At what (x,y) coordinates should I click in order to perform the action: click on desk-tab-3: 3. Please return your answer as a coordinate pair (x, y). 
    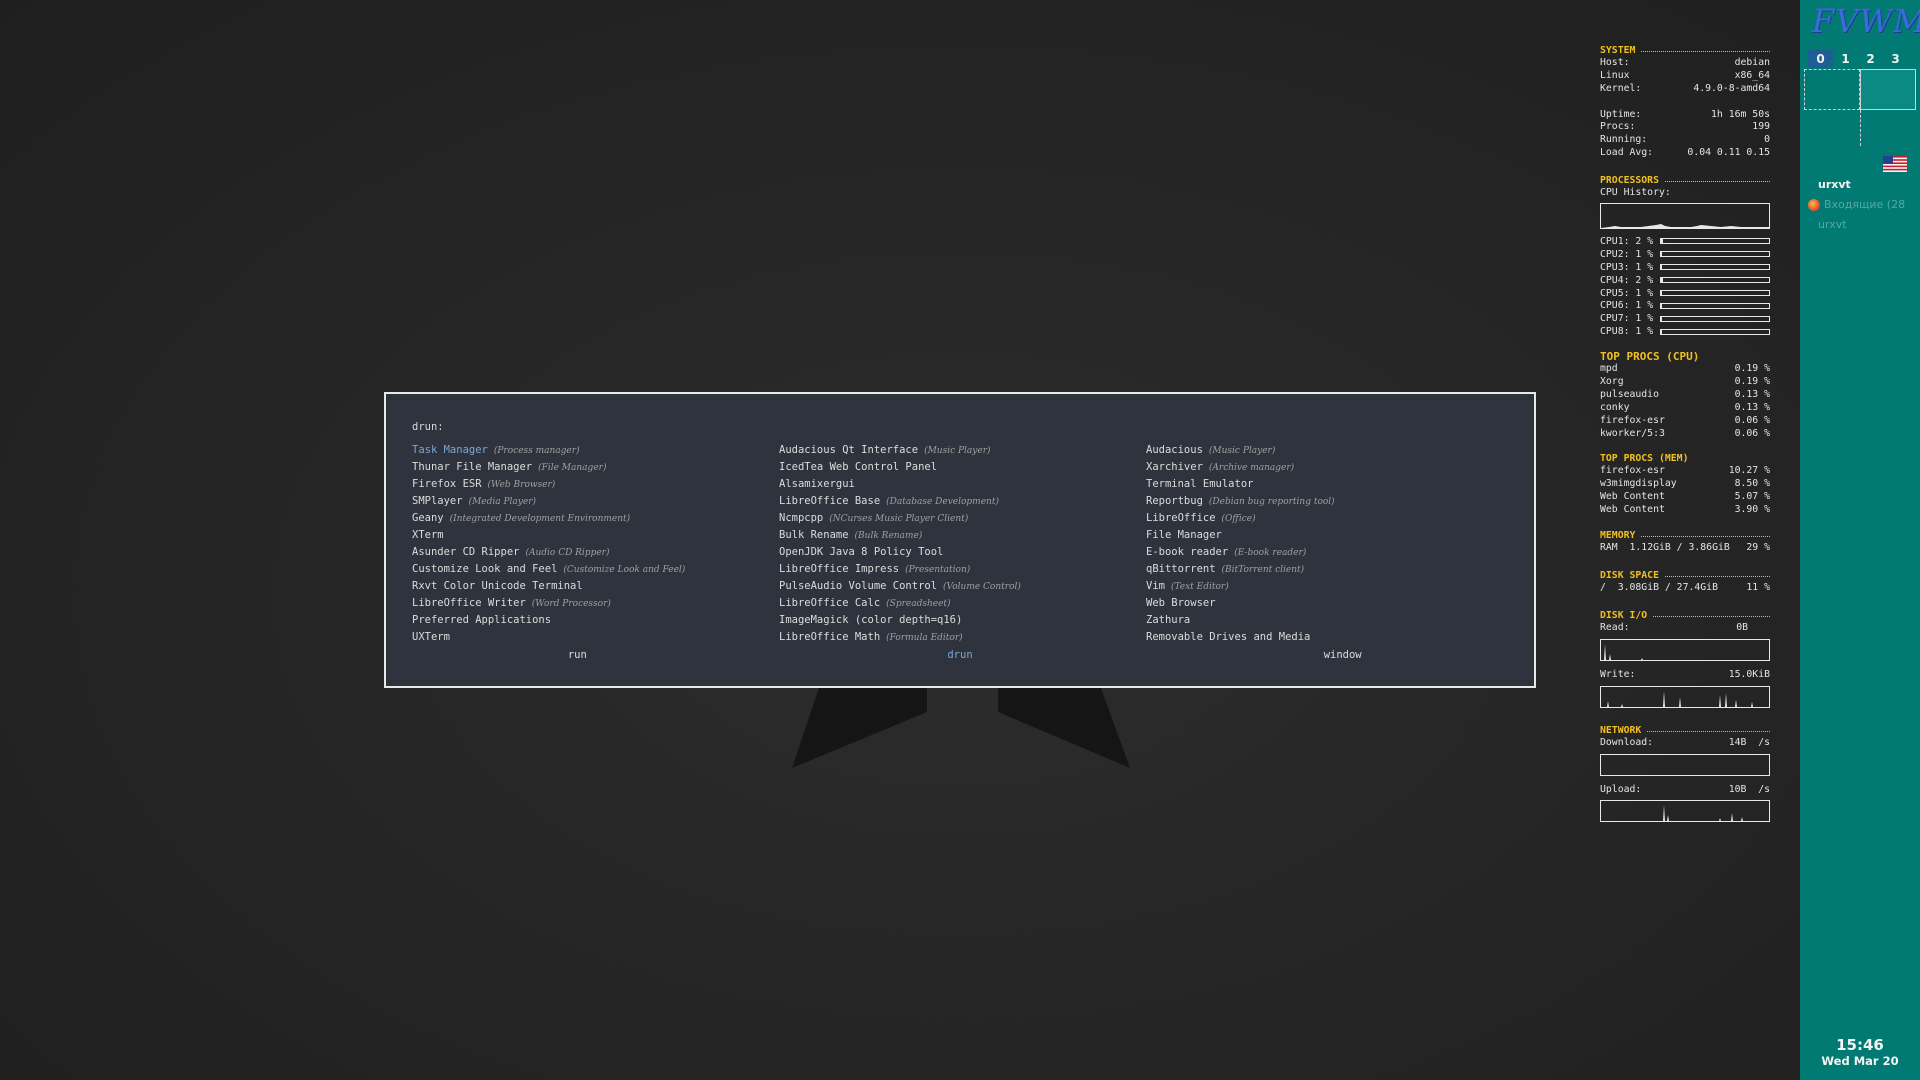
    Looking at the image, I should click on (1895, 59).